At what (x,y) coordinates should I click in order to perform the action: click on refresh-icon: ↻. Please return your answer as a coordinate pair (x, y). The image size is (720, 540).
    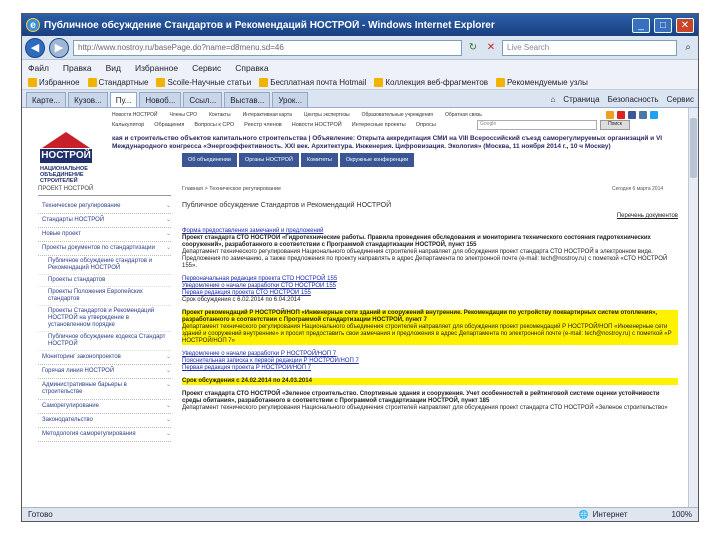
    Looking at the image, I should click on (473, 48).